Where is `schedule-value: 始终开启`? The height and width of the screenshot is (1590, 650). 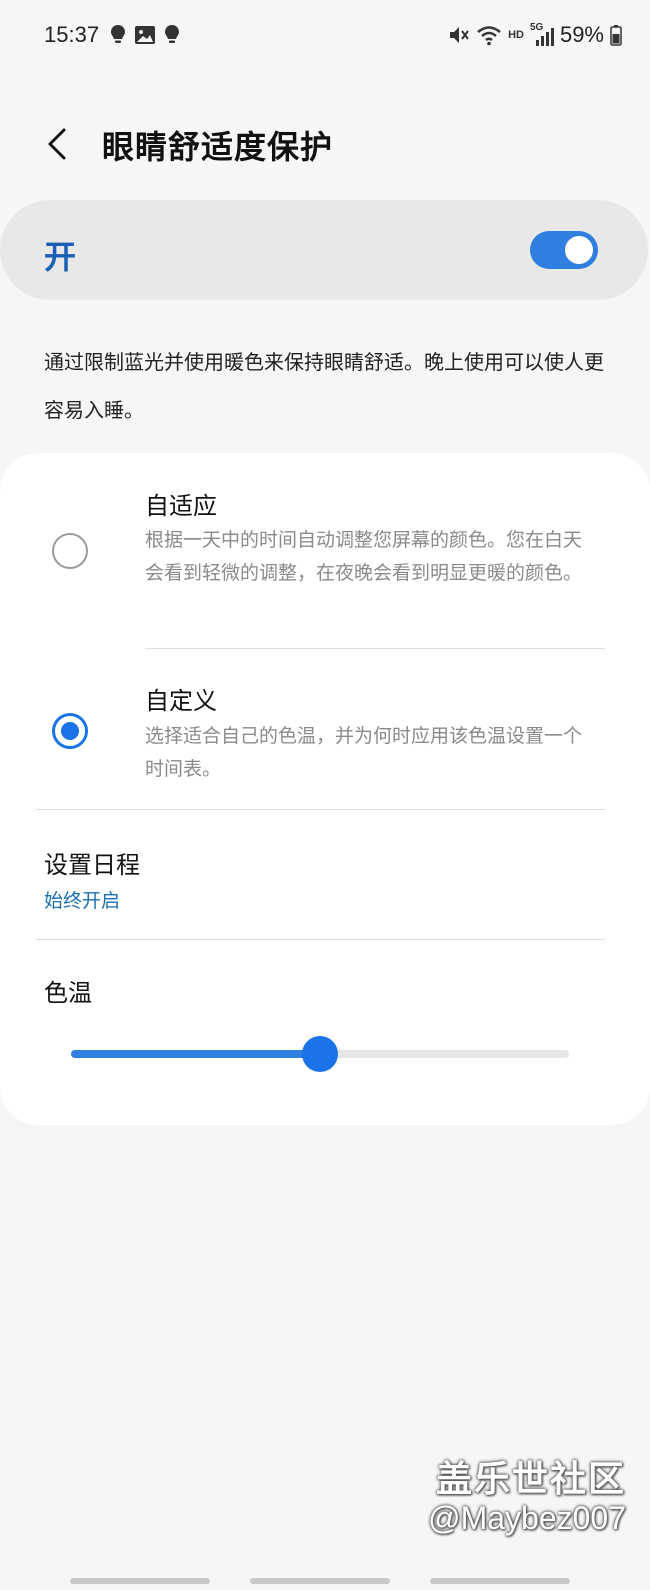 schedule-value: 始终开启 is located at coordinates (82, 901).